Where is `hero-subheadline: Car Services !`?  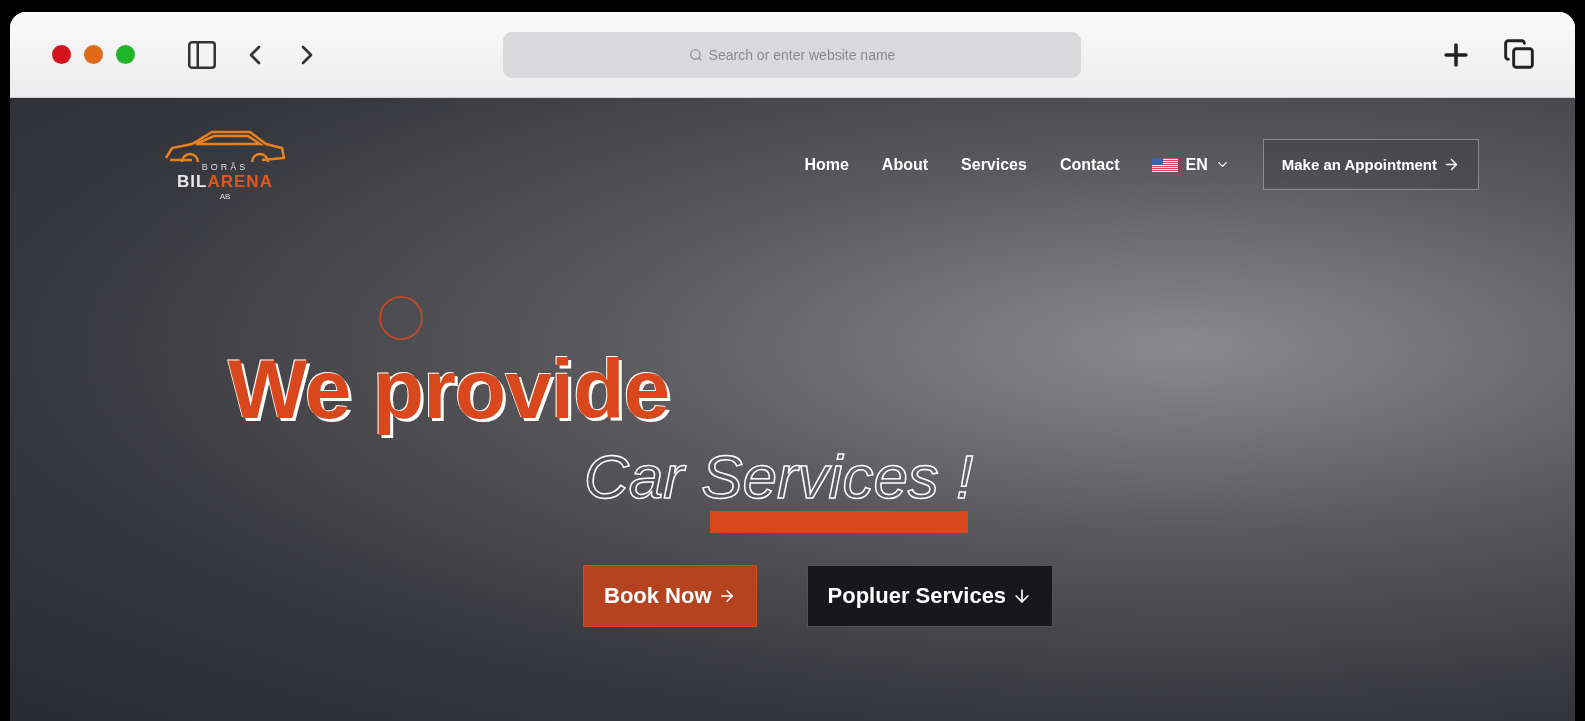
hero-subheadline: Car Services ! is located at coordinates (779, 477).